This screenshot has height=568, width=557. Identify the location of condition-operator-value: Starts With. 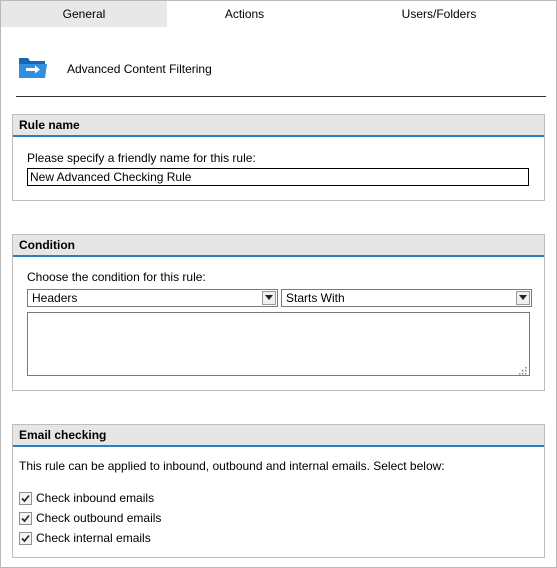
(315, 298).